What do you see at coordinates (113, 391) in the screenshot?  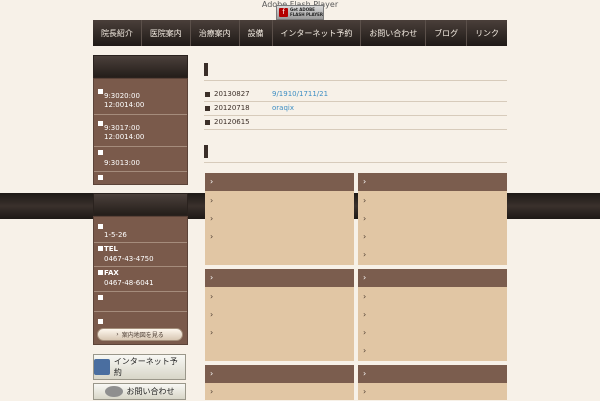 I see `phone-icon` at bounding box center [113, 391].